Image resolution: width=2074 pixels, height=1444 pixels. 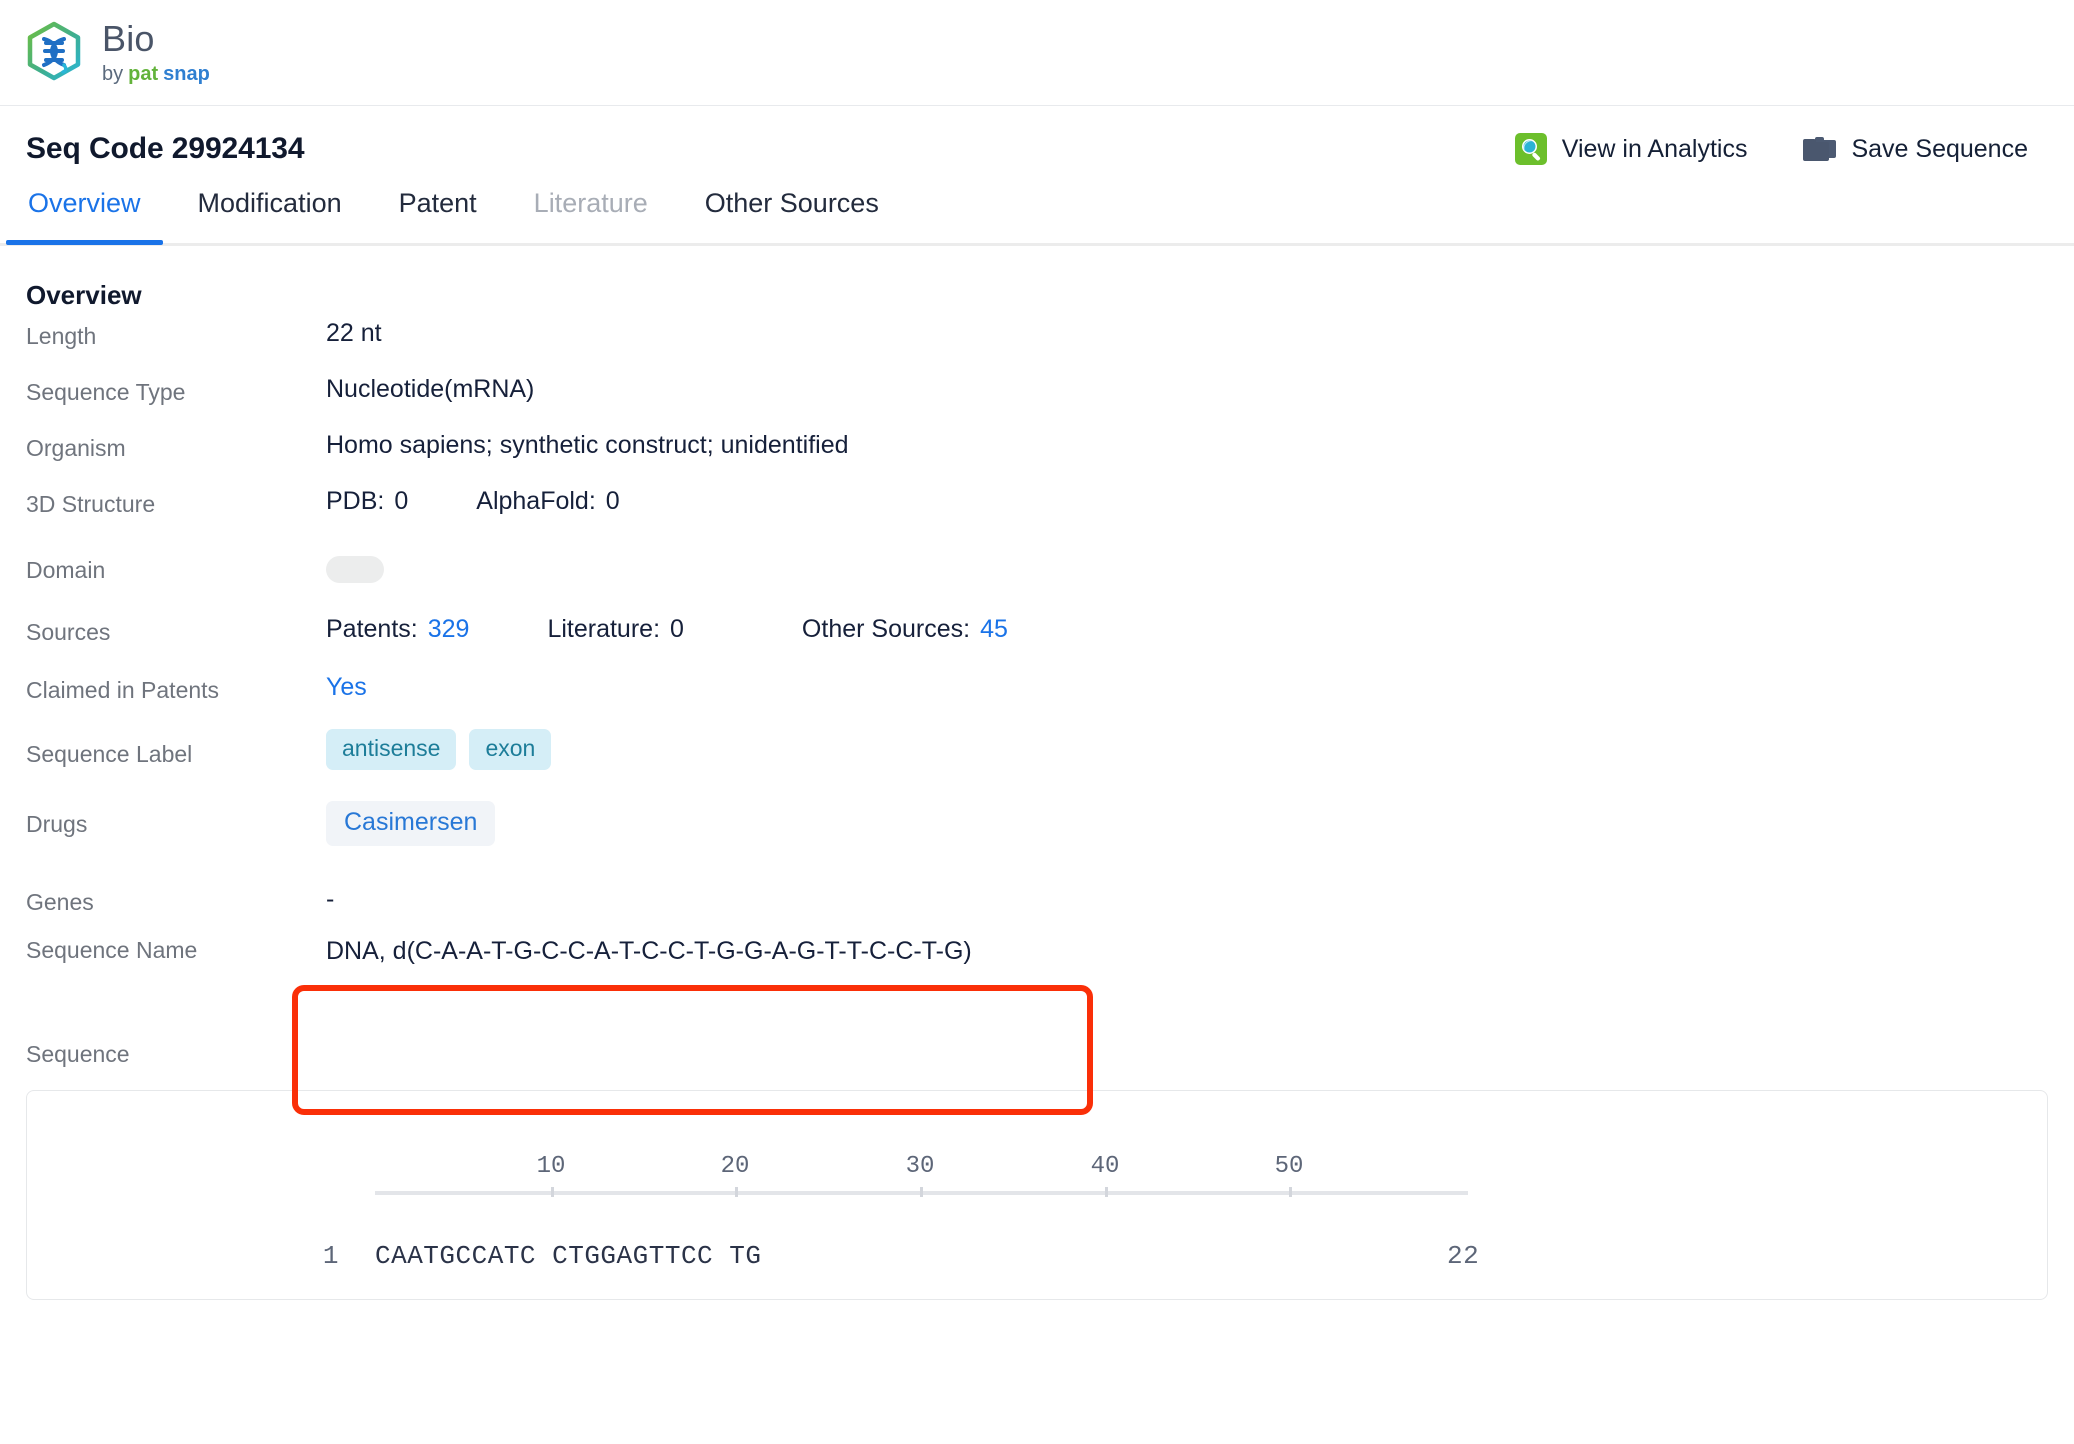 What do you see at coordinates (346, 687) in the screenshot?
I see `value-claimed-in-patents: Yes` at bounding box center [346, 687].